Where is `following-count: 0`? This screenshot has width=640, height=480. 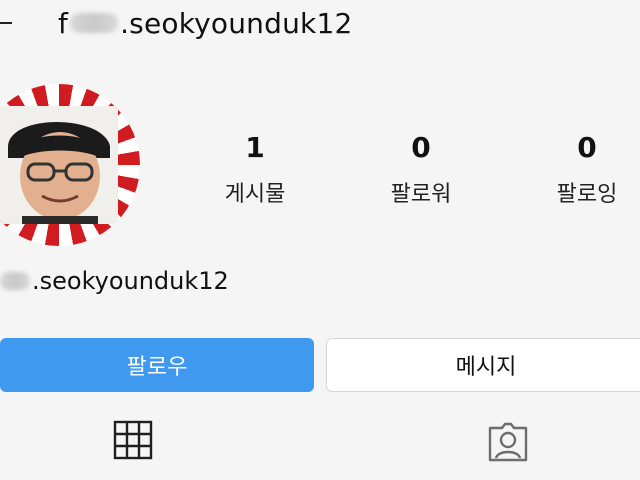 following-count: 0 is located at coordinates (587, 147).